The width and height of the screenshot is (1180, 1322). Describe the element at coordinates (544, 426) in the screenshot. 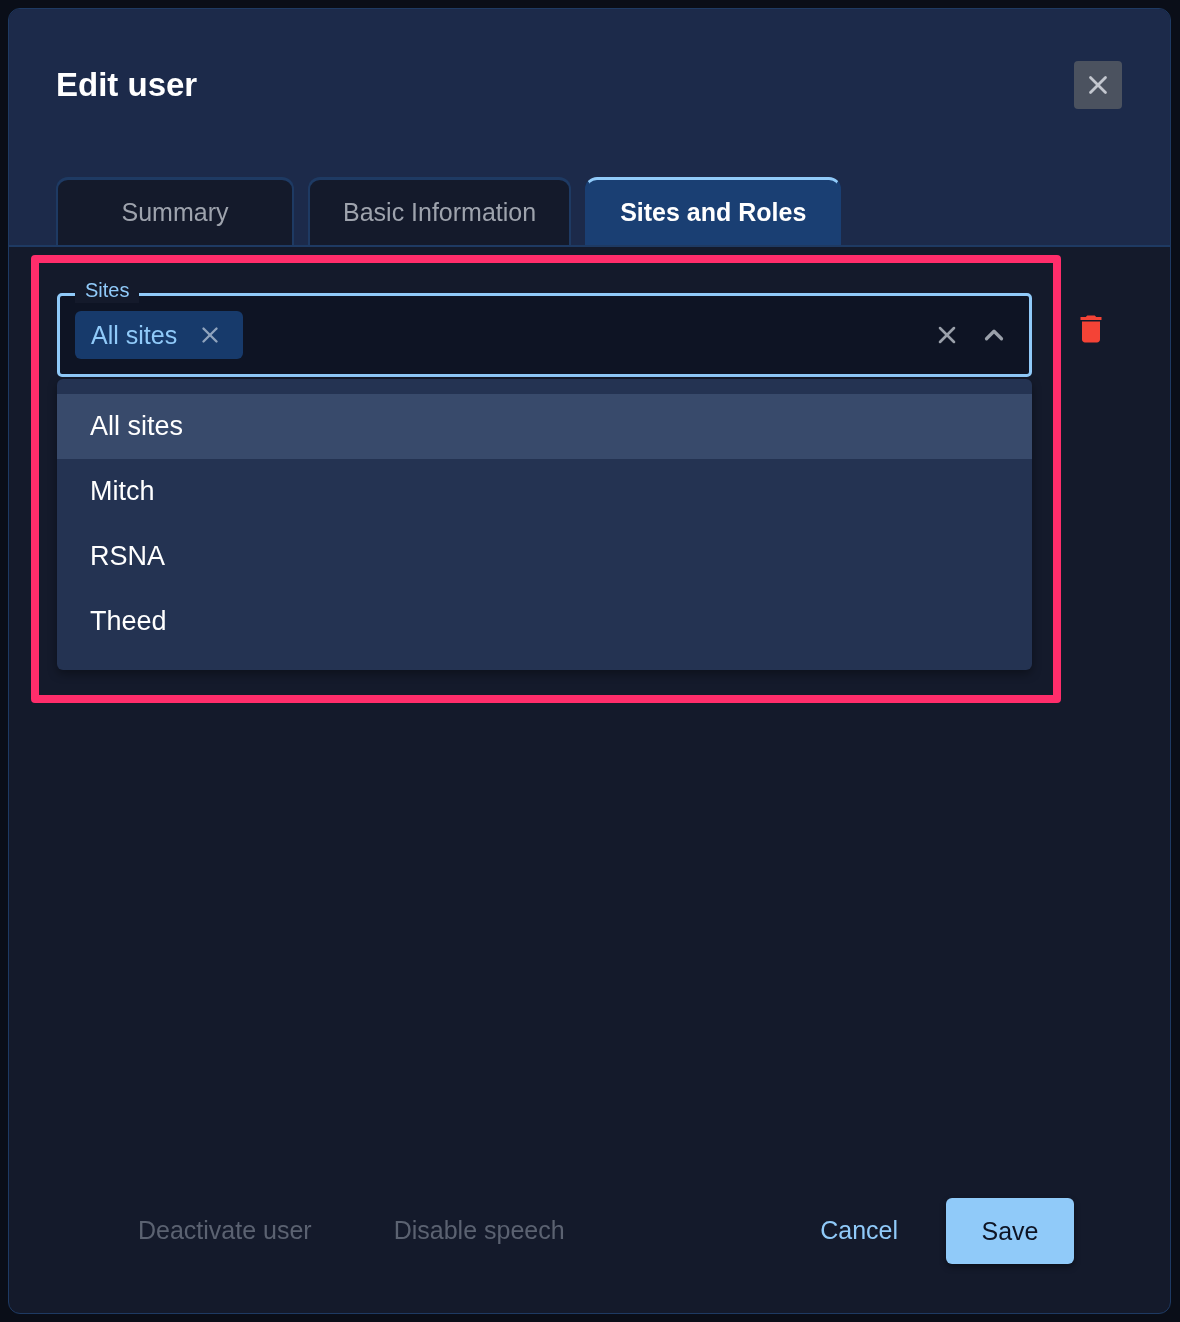

I see `dropdown-option: All sites` at that location.